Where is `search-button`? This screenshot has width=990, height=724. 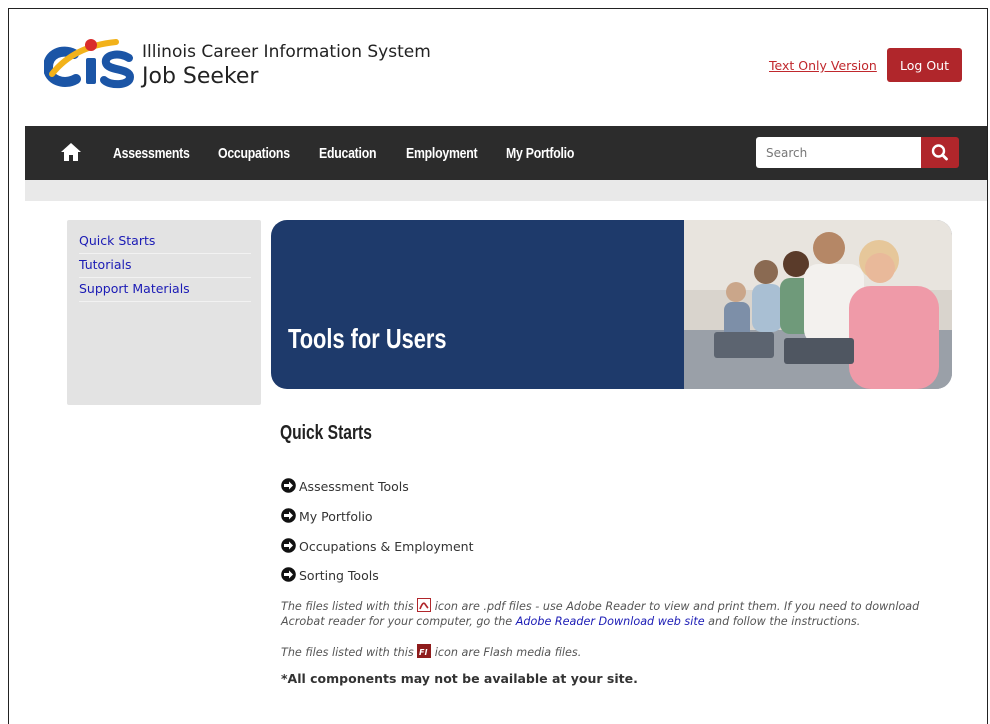
search-button is located at coordinates (940, 152).